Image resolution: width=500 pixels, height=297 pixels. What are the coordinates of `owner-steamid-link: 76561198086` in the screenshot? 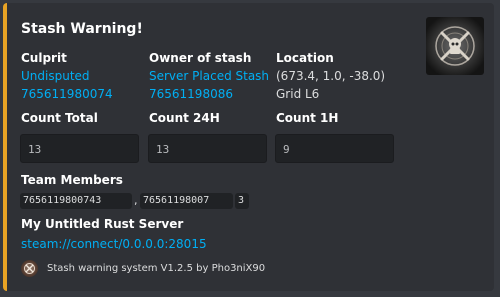 It's located at (191, 94).